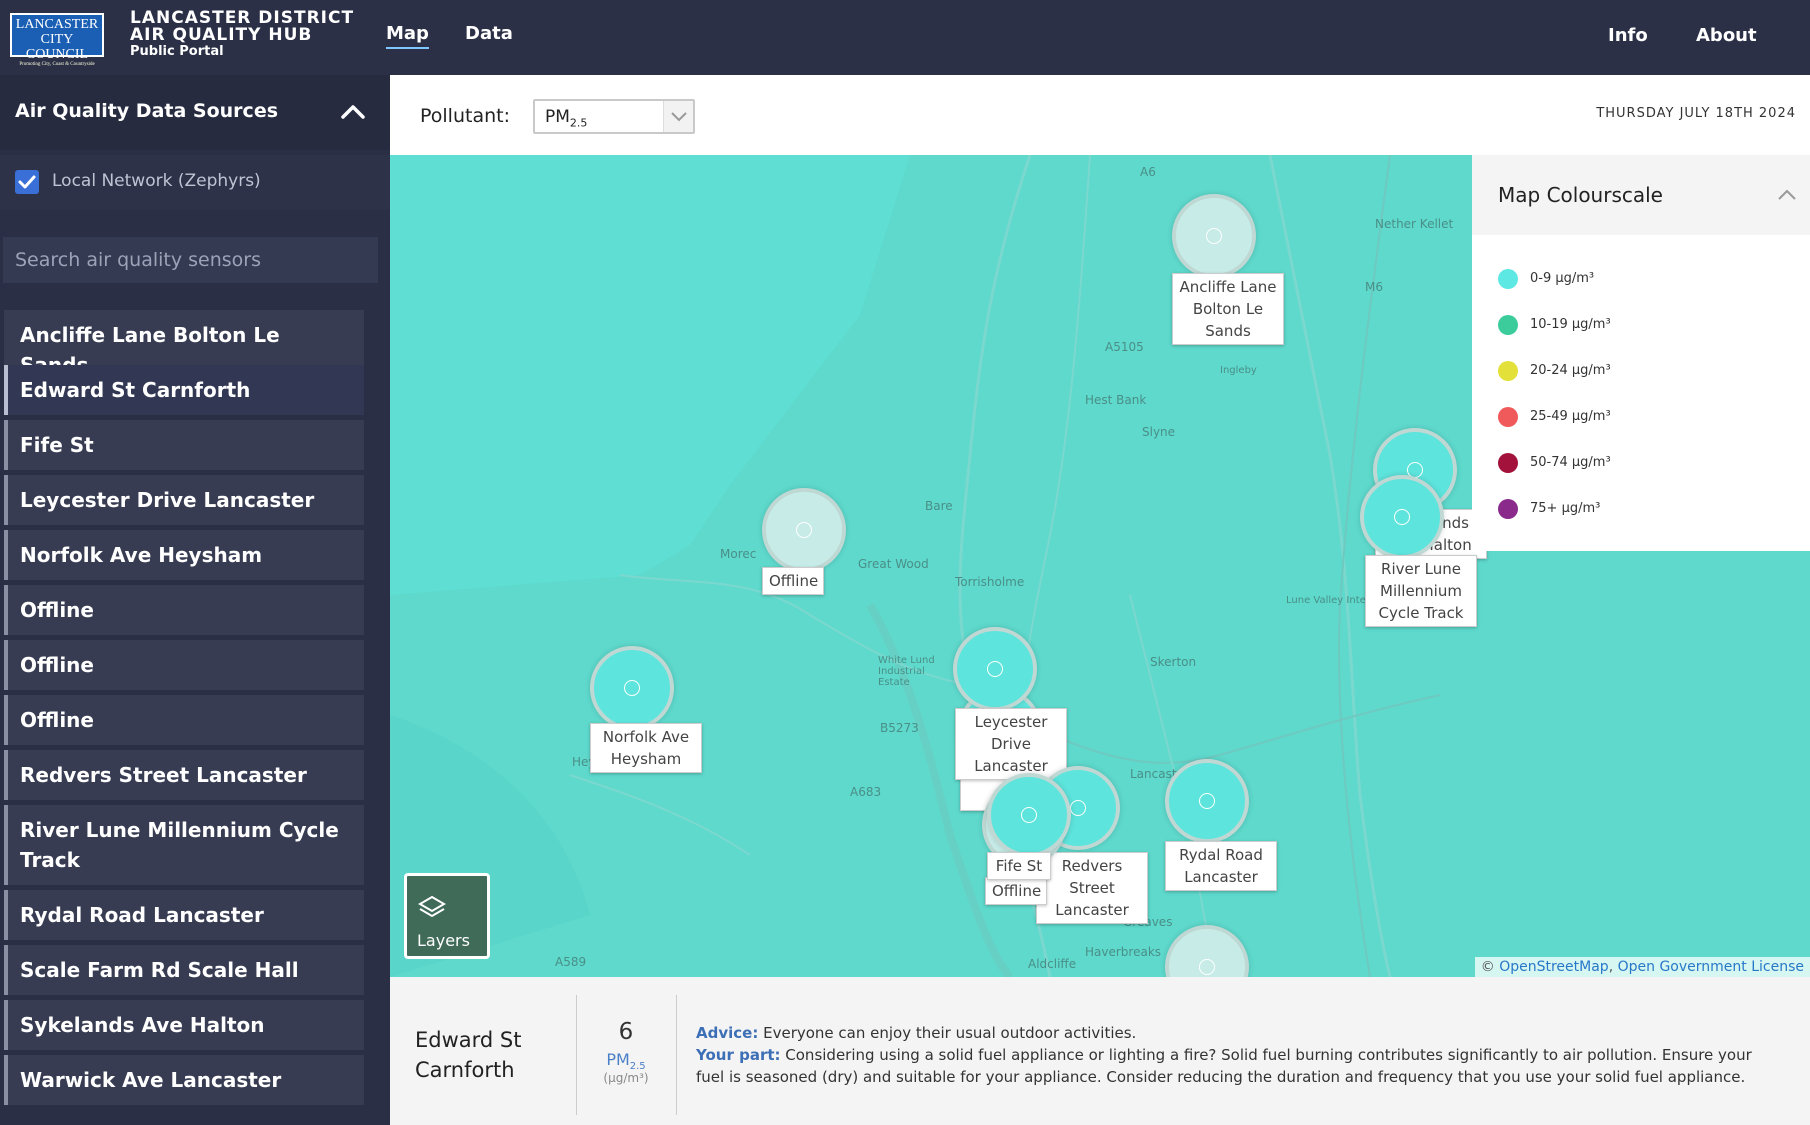 This screenshot has width=1810, height=1125. What do you see at coordinates (676, 1055) in the screenshot?
I see `divider` at bounding box center [676, 1055].